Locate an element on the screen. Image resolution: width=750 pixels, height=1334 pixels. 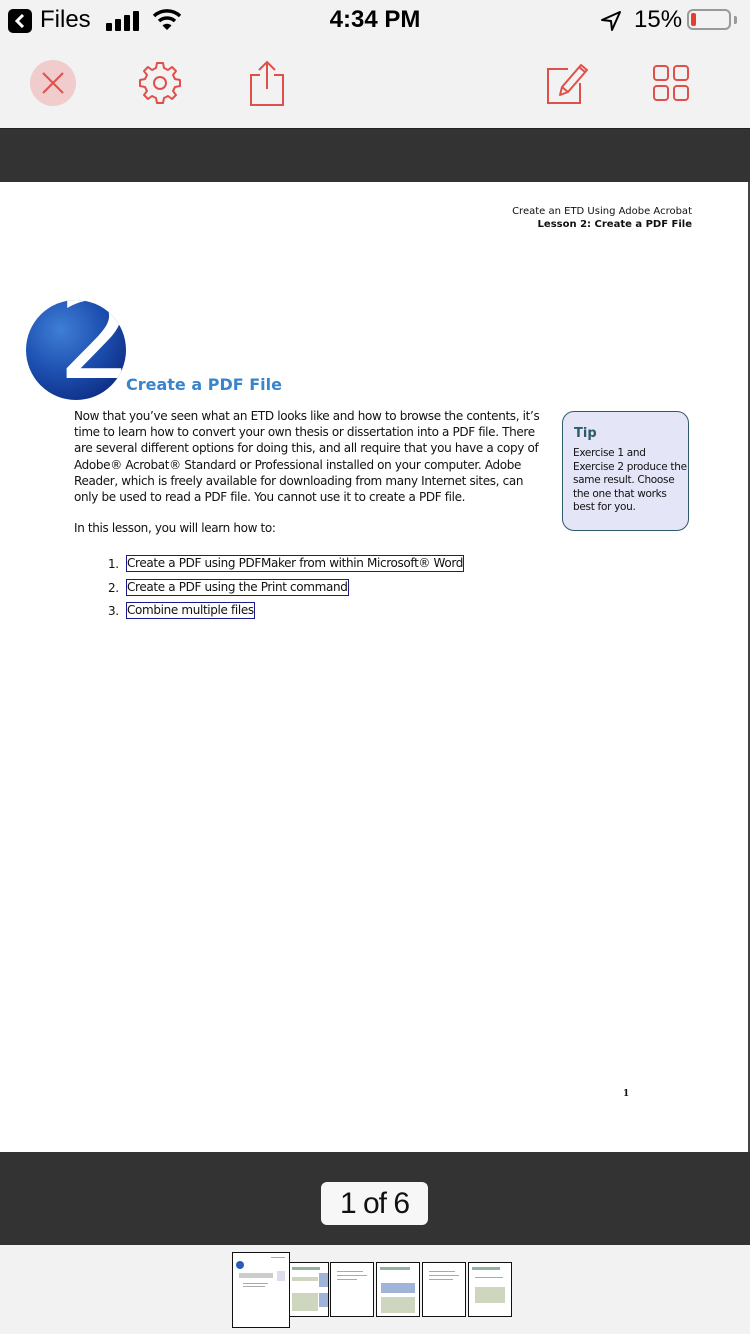
thumbnail-strip is located at coordinates (375, 1289).